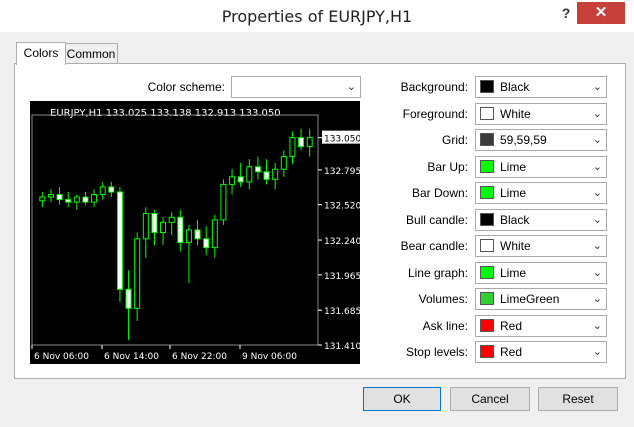 The width and height of the screenshot is (634, 427). What do you see at coordinates (439, 193) in the screenshot?
I see `prop-label: Bar Down:` at bounding box center [439, 193].